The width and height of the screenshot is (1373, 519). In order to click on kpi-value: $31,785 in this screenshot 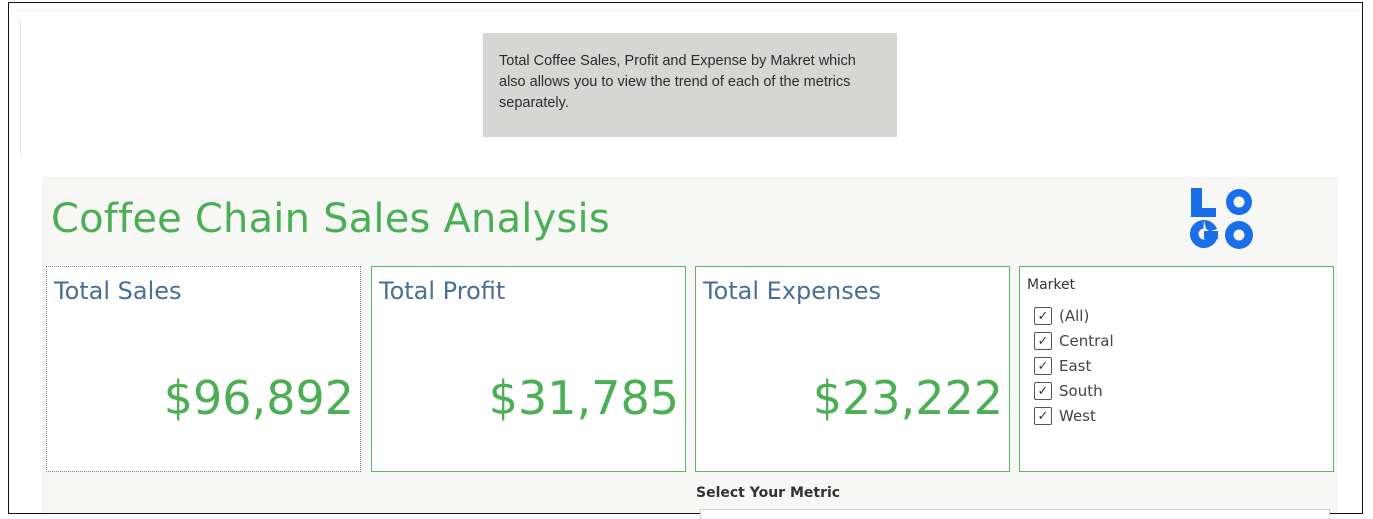, I will do `click(583, 398)`.